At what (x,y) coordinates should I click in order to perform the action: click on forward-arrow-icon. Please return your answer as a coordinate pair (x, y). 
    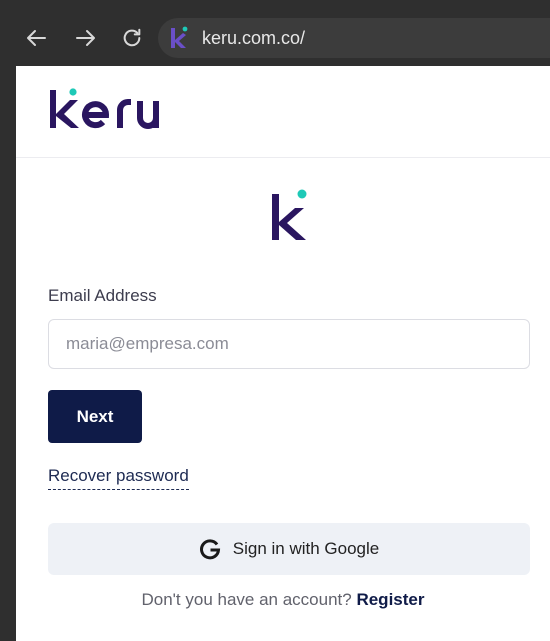
    Looking at the image, I should click on (86, 38).